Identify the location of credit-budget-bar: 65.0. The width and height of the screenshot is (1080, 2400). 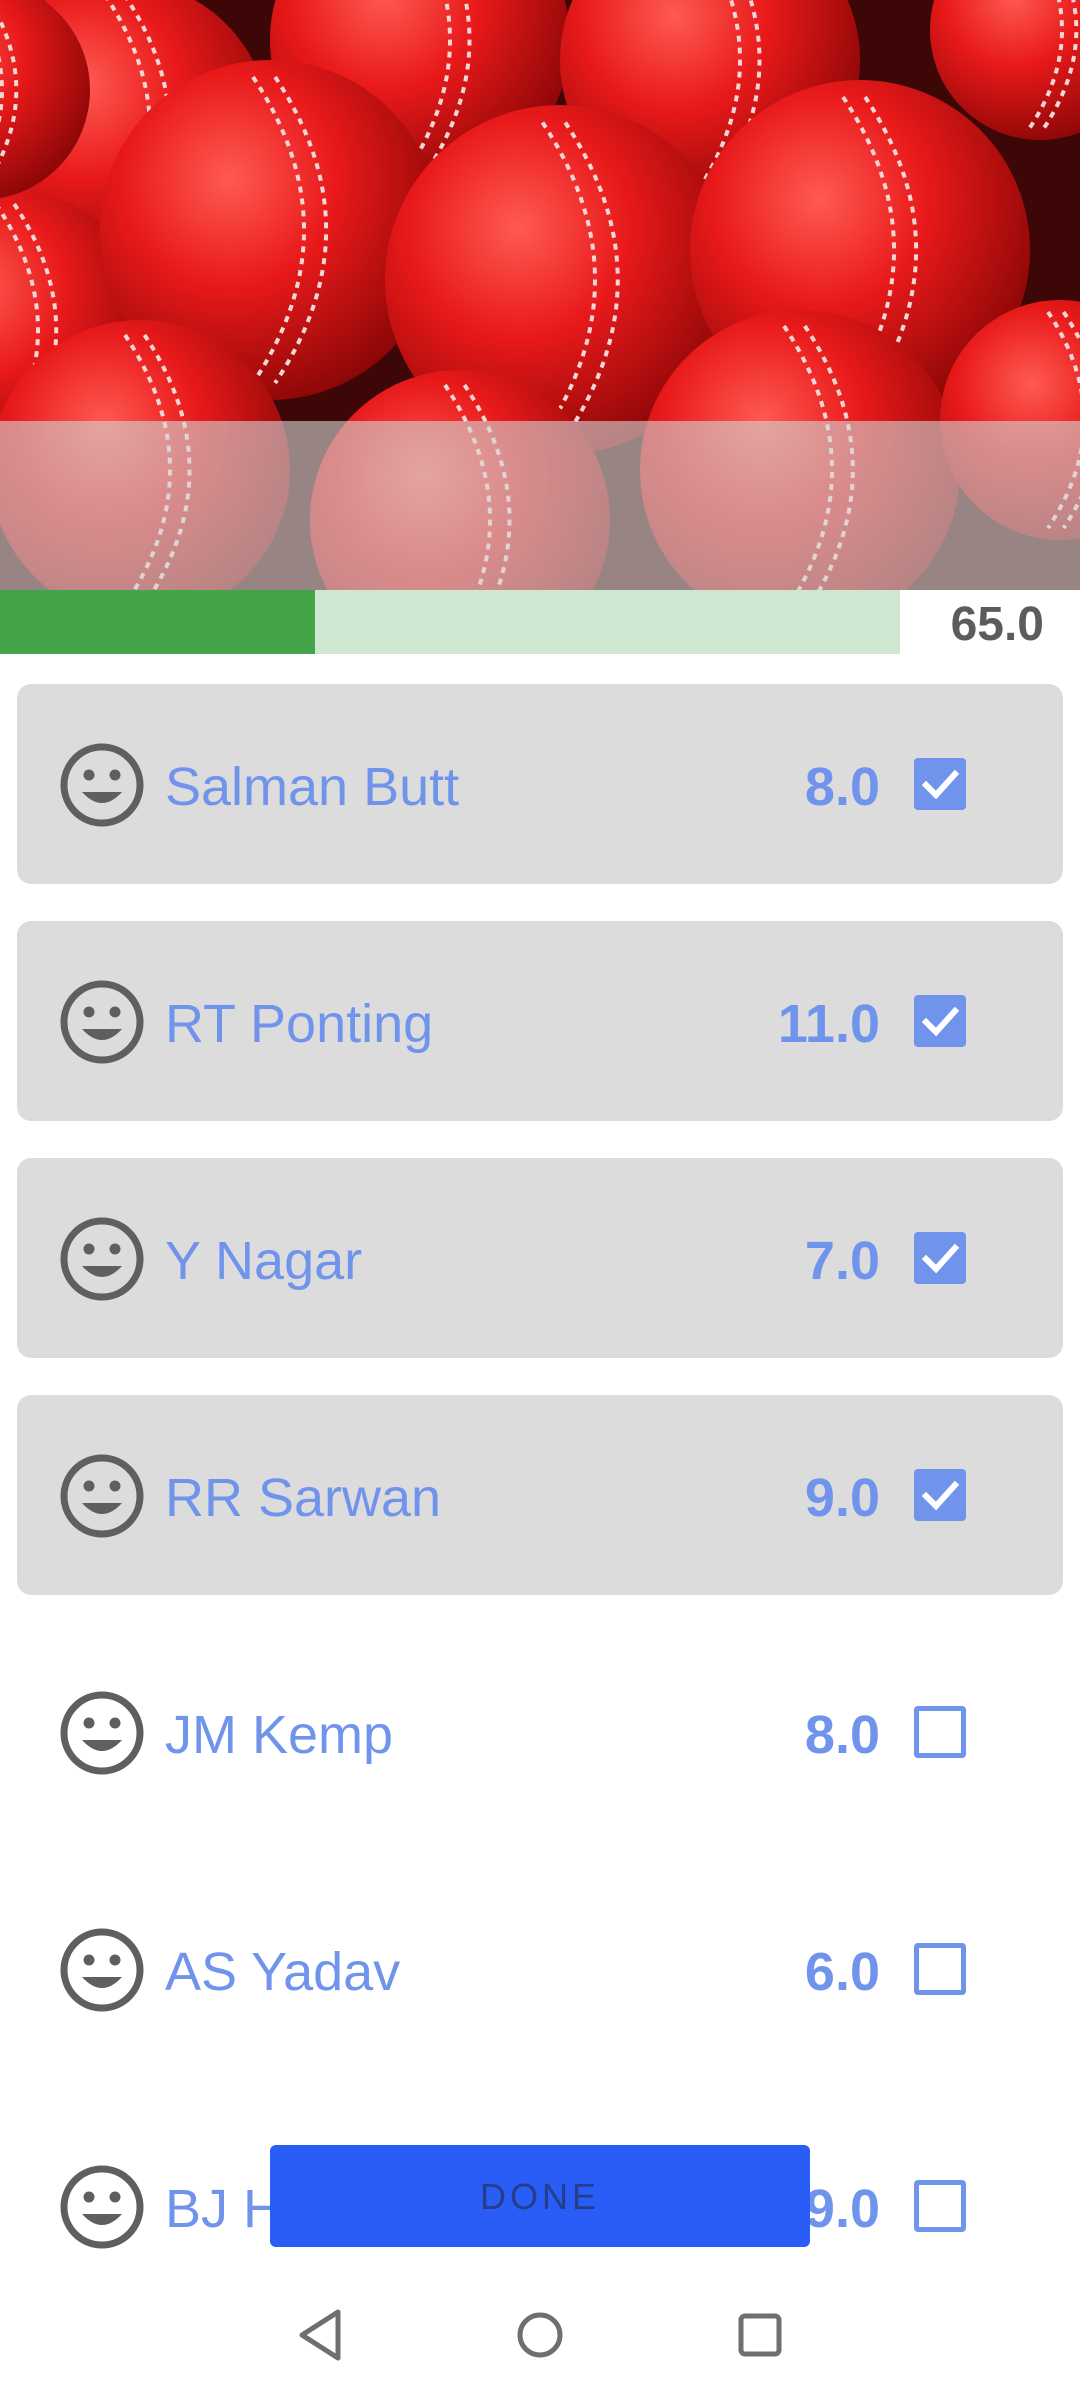
(540, 622).